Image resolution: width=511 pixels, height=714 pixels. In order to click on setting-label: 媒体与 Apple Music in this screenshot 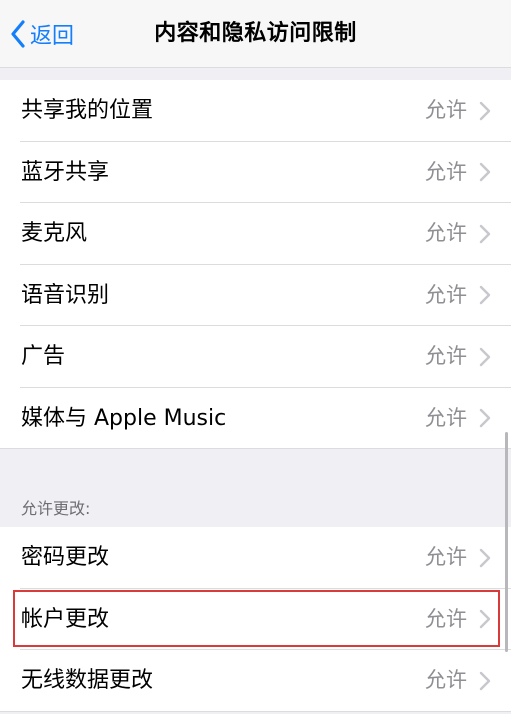, I will do `click(124, 418)`.